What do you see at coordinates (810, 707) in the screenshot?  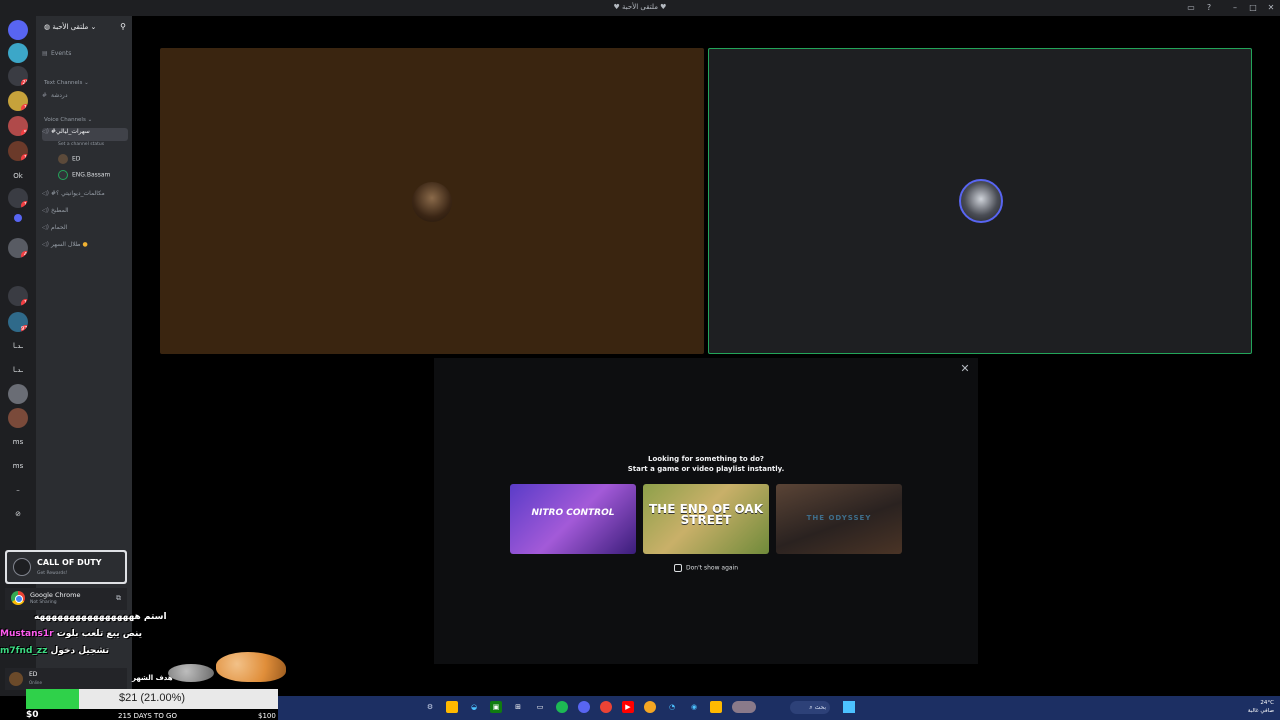 I see `taskbar-search: ⌕ بحث` at bounding box center [810, 707].